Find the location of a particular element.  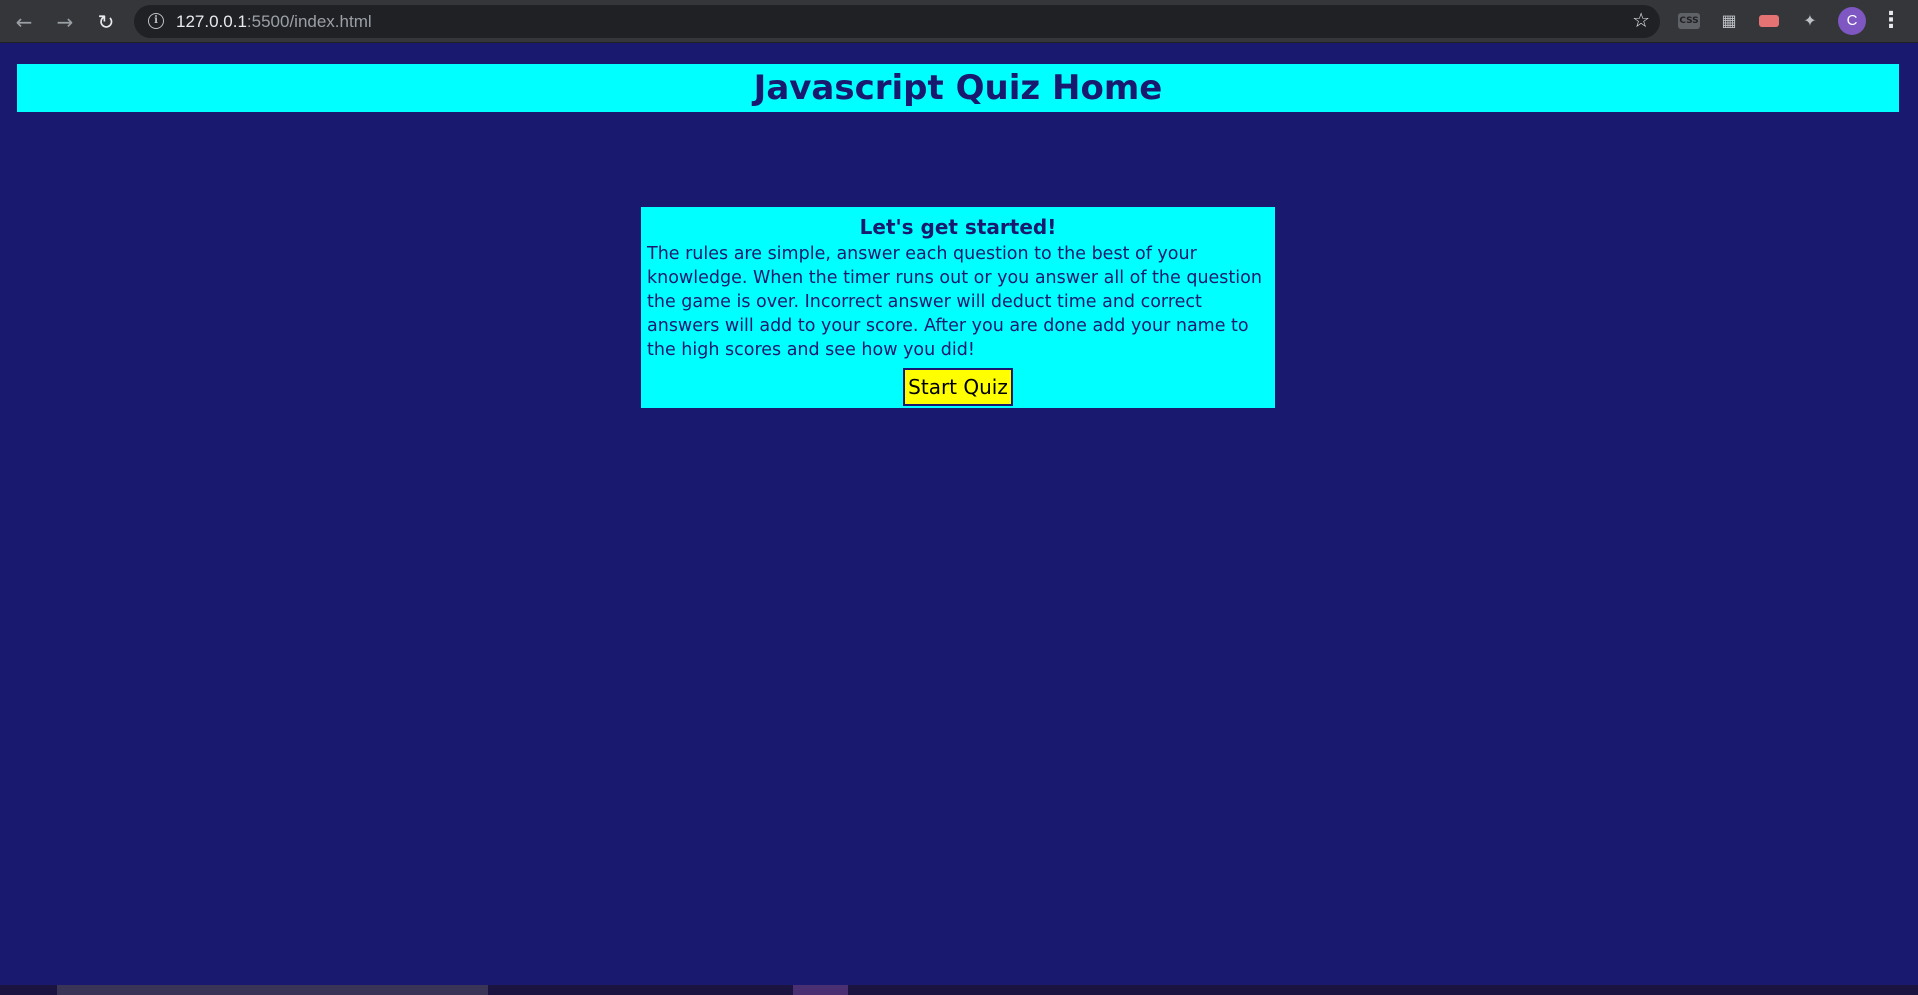

bookmark-star-icon: ☆ is located at coordinates (1641, 20).